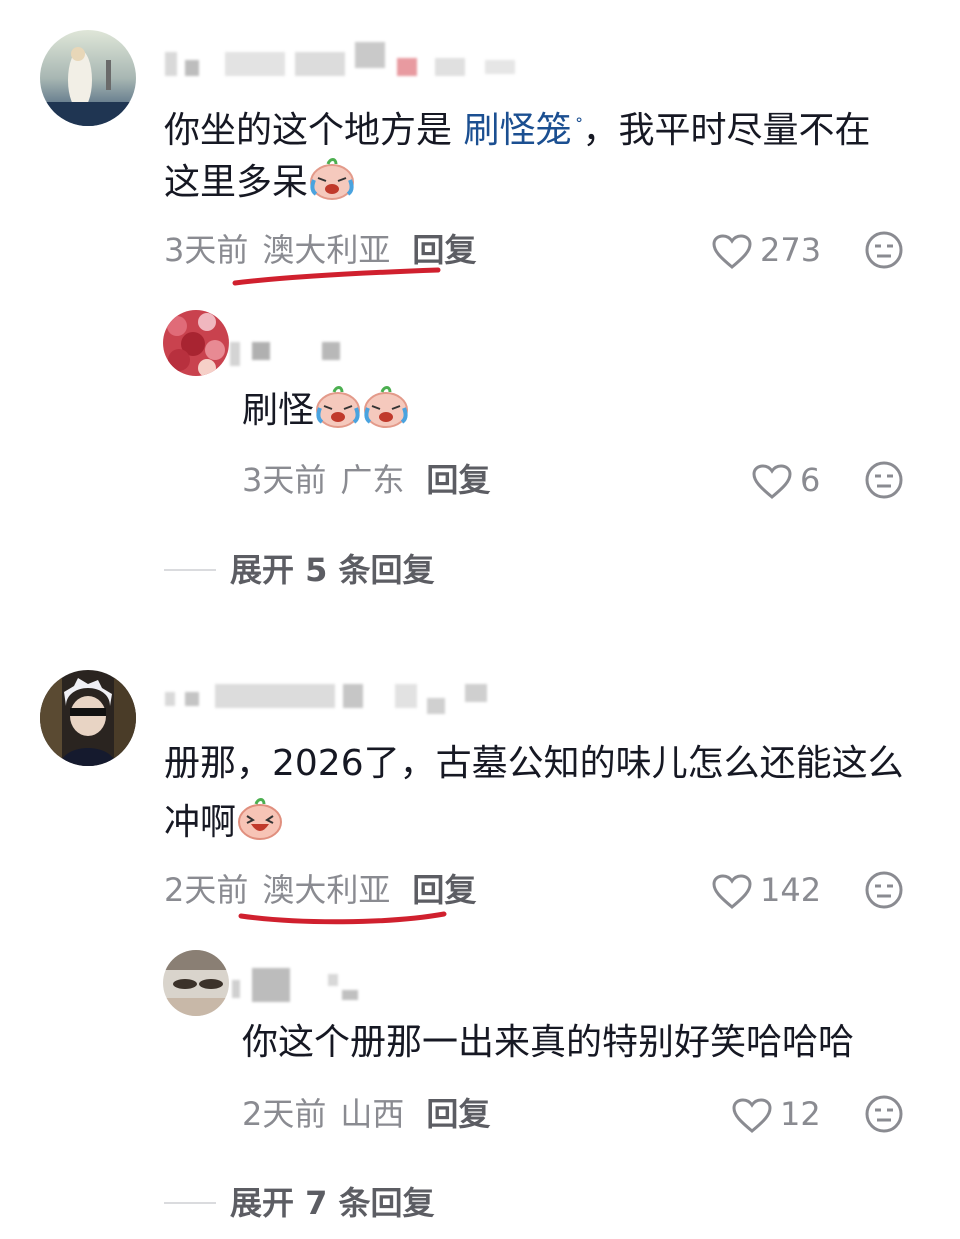 This screenshot has height=1239, width=960. I want to click on reply-meta: 3天前 广东 回复, so click(366, 480).